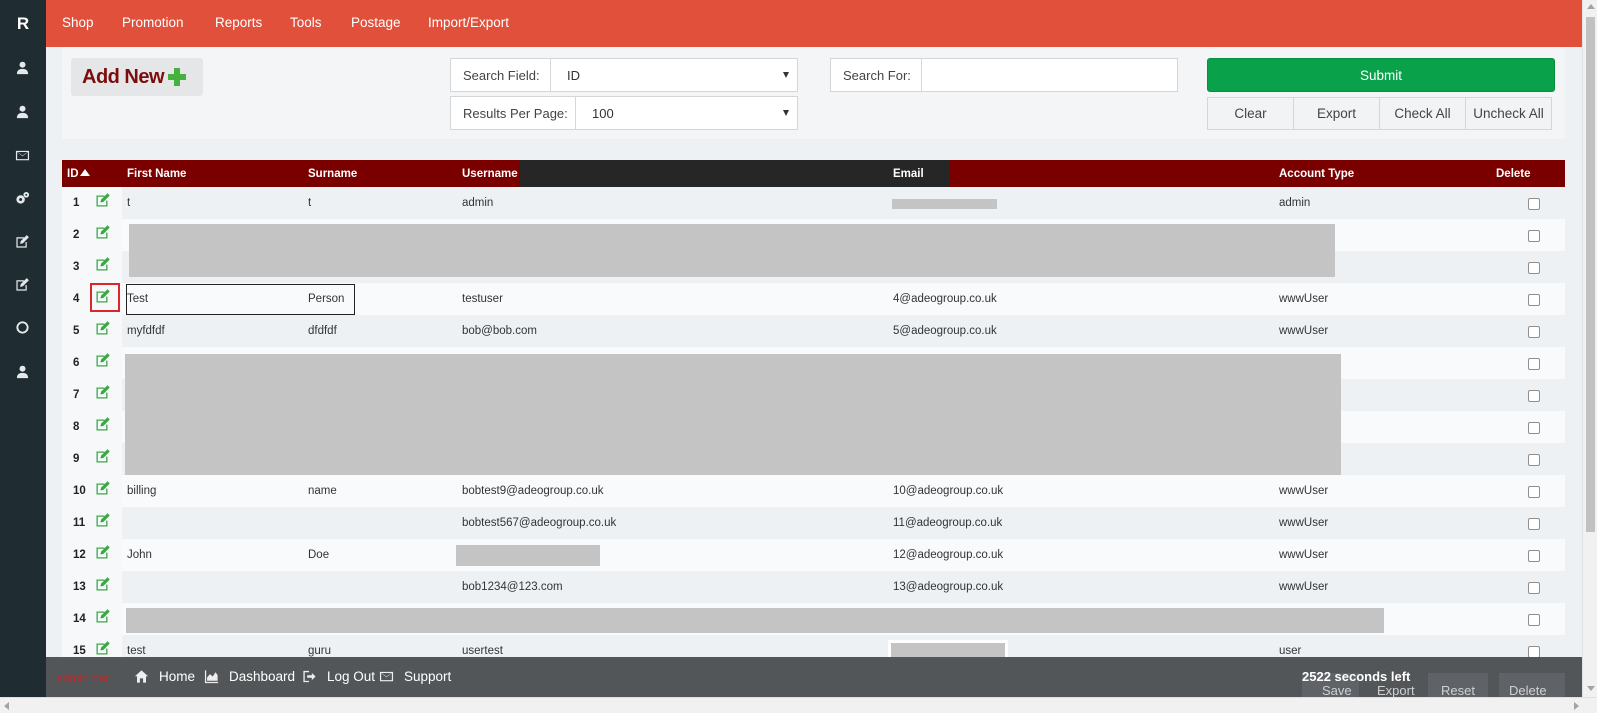 The width and height of the screenshot is (1597, 713). What do you see at coordinates (306, 22) in the screenshot?
I see `nav-tools: Tools` at bounding box center [306, 22].